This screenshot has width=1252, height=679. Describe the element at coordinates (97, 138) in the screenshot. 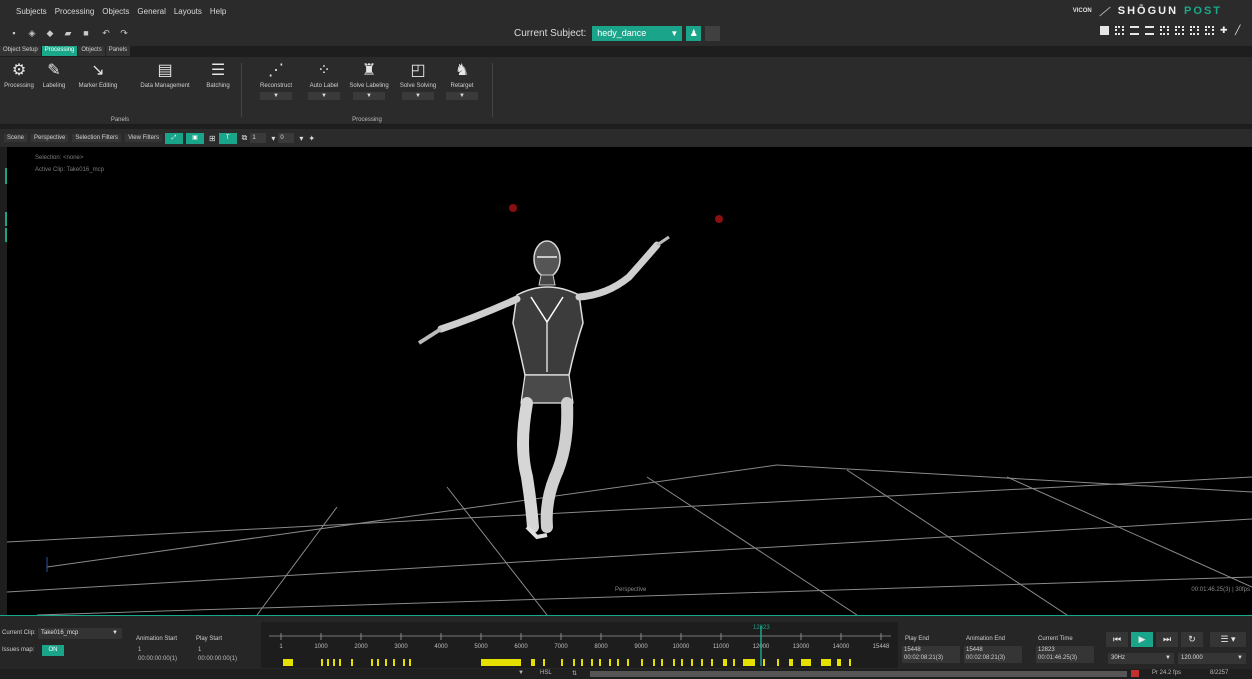

I see `selection-filters-button: Selection Filters` at that location.